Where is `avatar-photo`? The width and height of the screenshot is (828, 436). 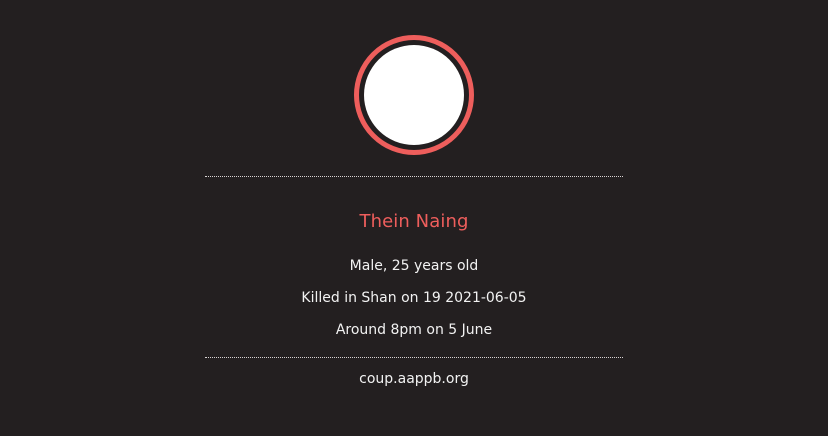
avatar-photo is located at coordinates (414, 95).